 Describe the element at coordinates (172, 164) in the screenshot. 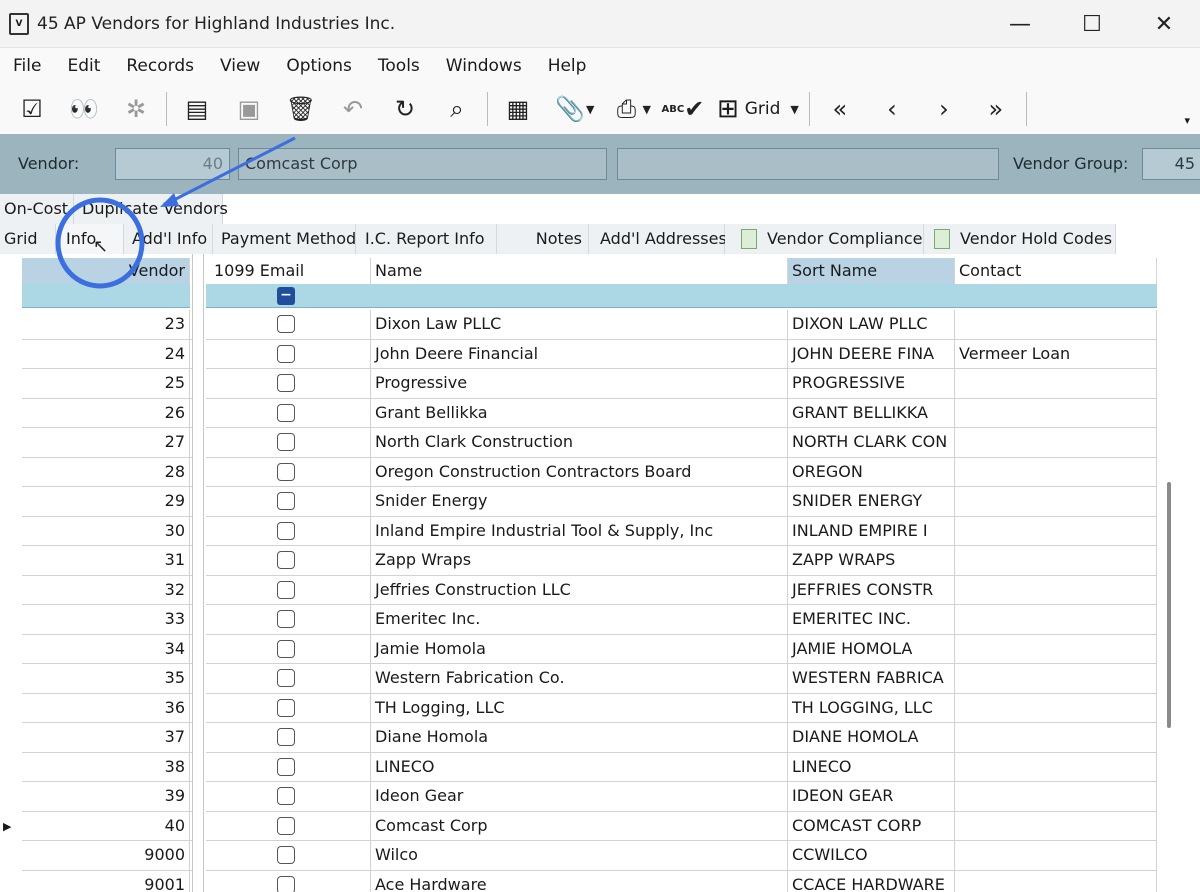

I see `vendor-number-field: 40` at that location.